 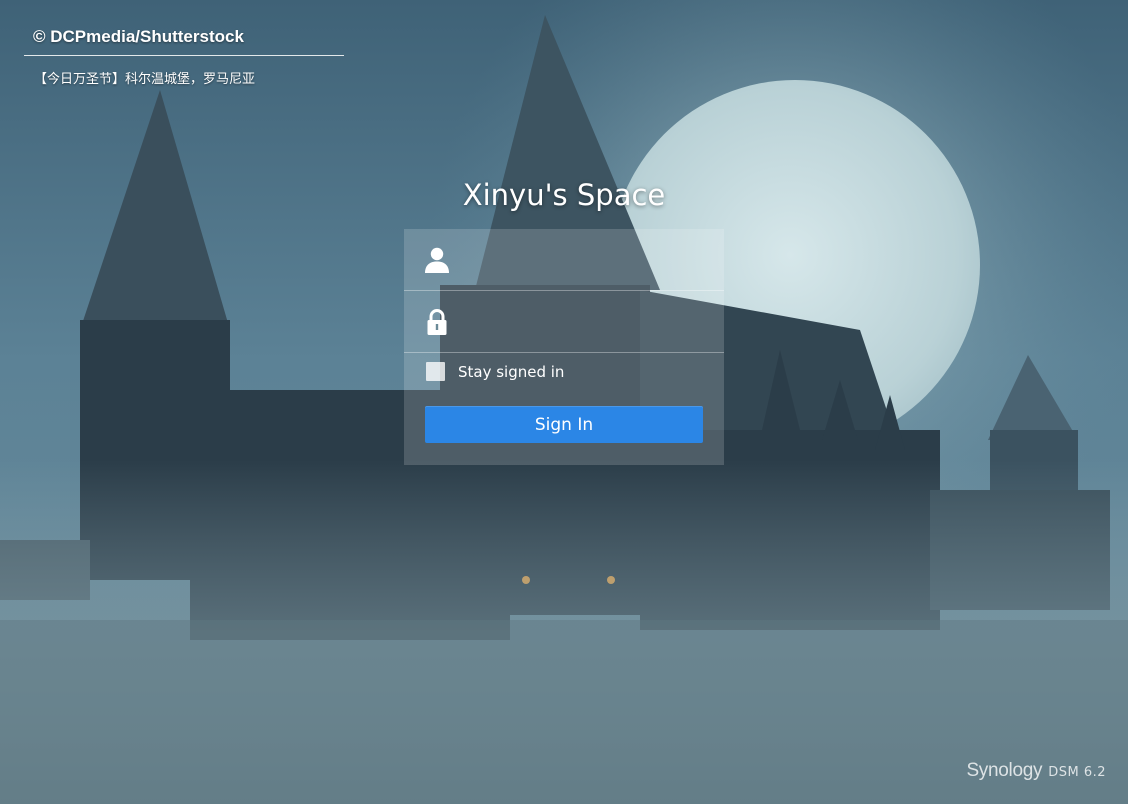 What do you see at coordinates (437, 322) in the screenshot?
I see `lock-icon` at bounding box center [437, 322].